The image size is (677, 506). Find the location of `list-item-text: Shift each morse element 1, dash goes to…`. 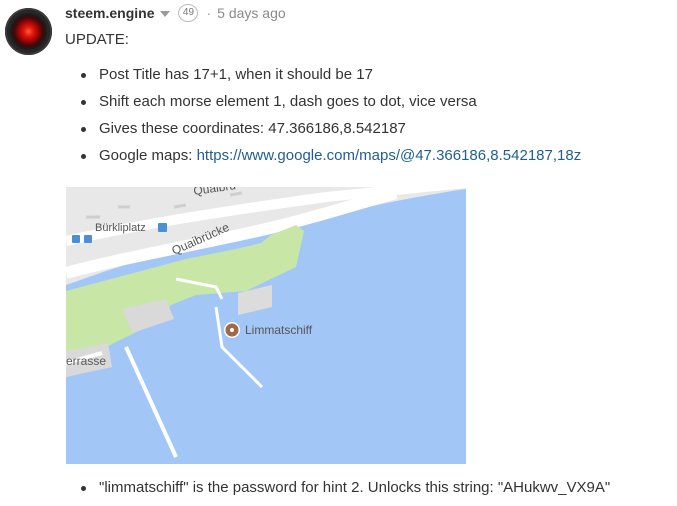

list-item-text: Shift each morse element 1, dash goes to… is located at coordinates (288, 101).